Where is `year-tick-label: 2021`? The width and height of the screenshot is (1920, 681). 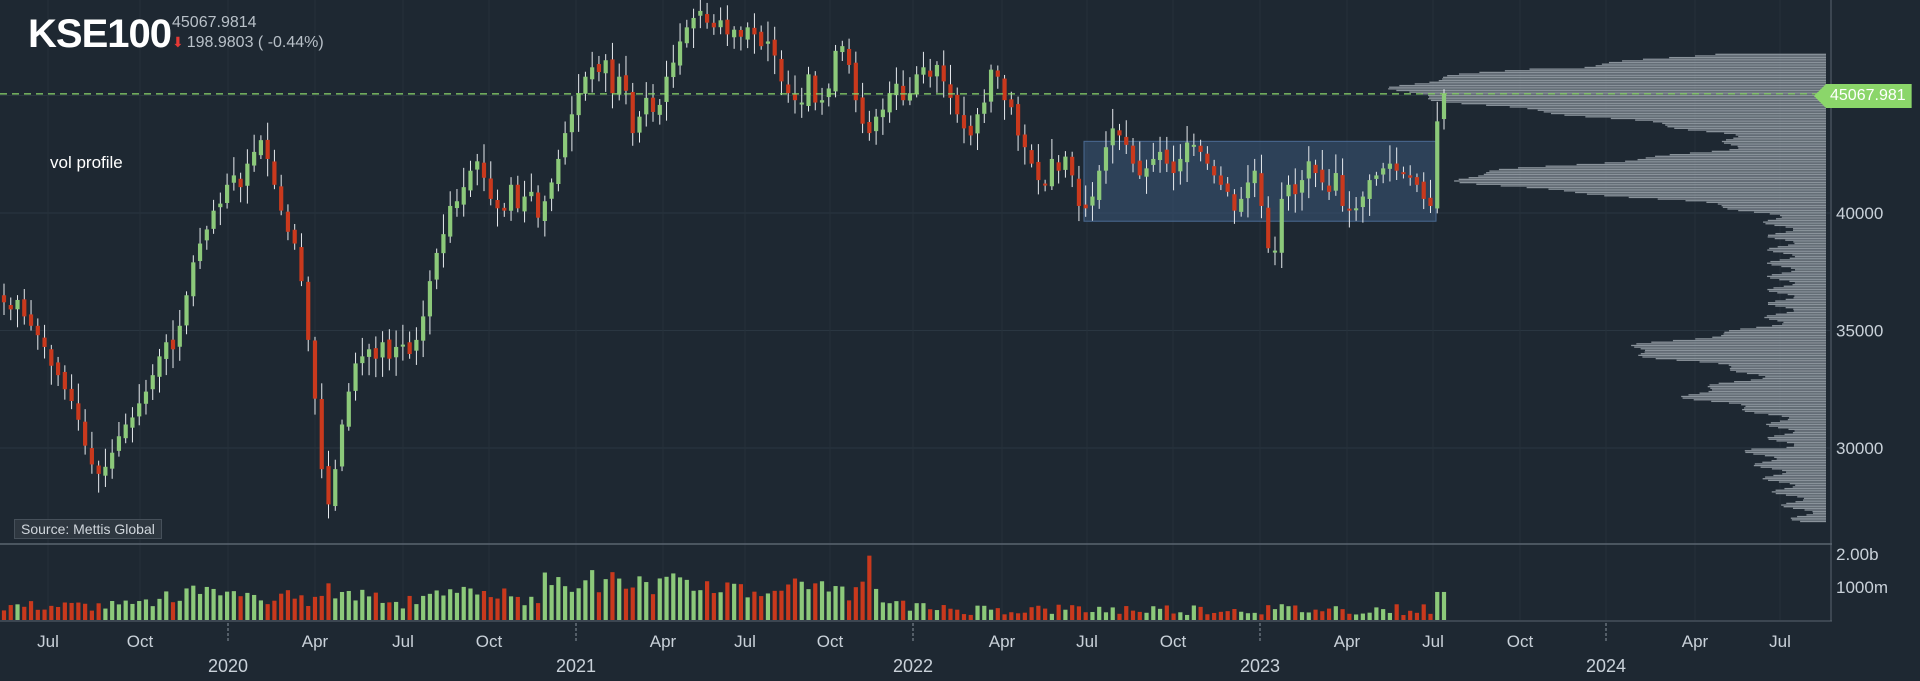 year-tick-label: 2021 is located at coordinates (576, 666).